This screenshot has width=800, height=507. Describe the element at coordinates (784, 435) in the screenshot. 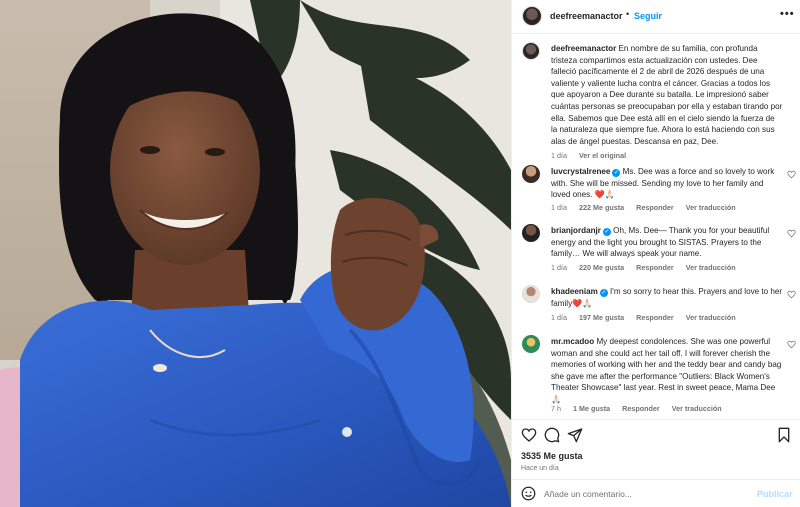

I see `bookmark-icon` at that location.